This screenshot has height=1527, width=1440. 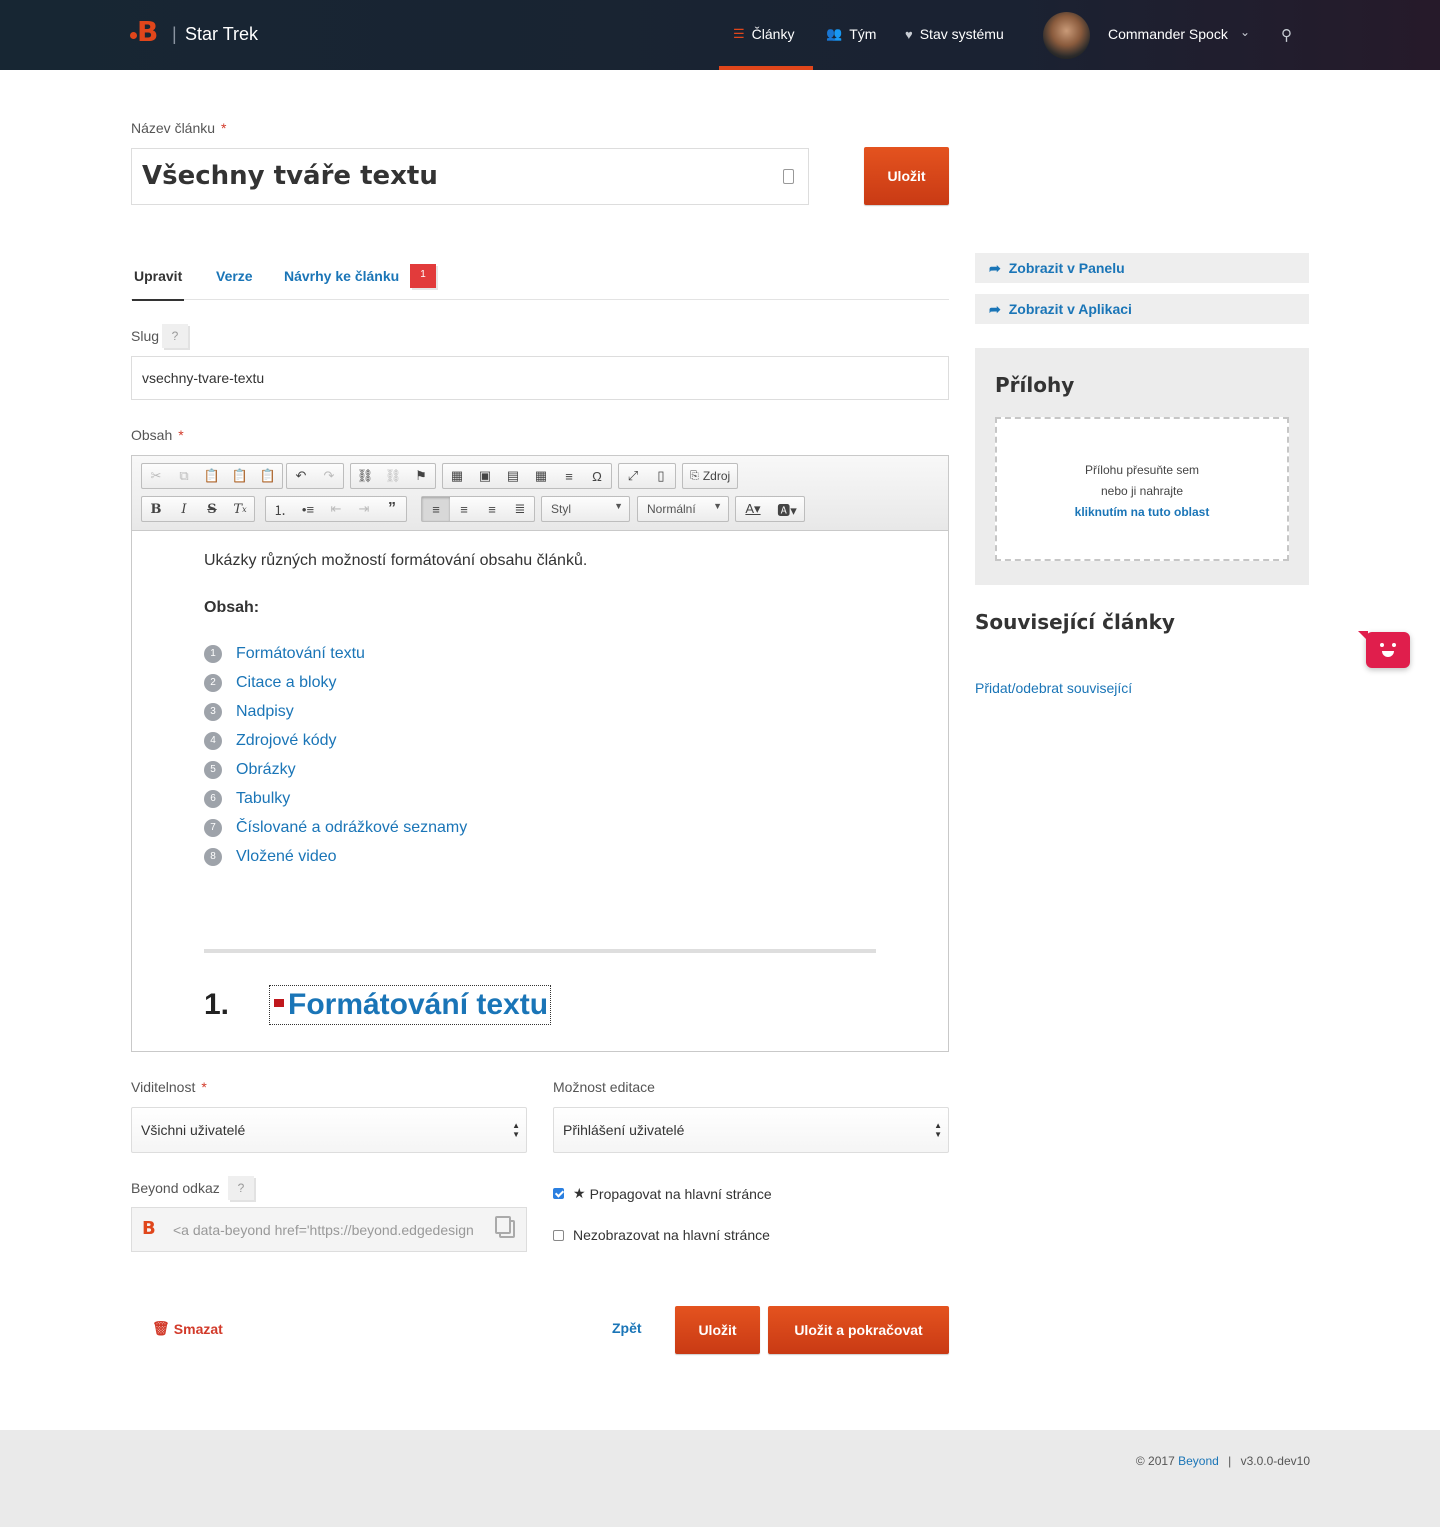 I want to click on list-item: 1 Formátování textu, so click(x=284, y=654).